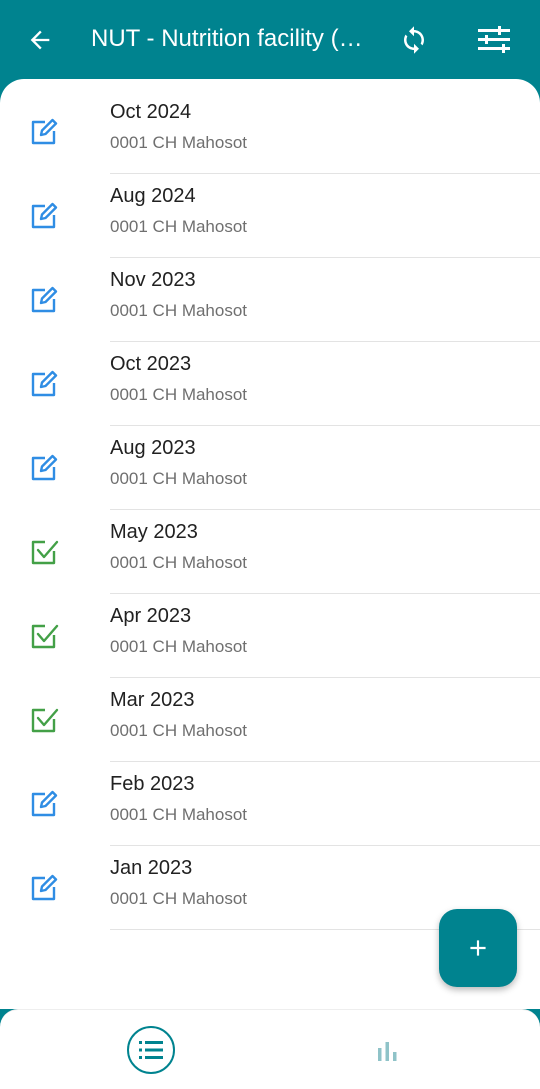 Image resolution: width=540 pixels, height=1089 pixels. What do you see at coordinates (270, 468) in the screenshot?
I see `event-row: Aug 2023 0001 CH Mahosot` at bounding box center [270, 468].